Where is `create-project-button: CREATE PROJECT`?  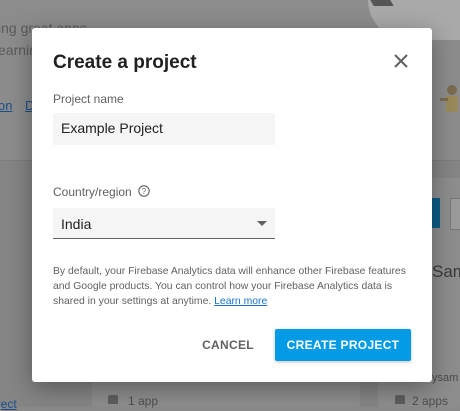 create-project-button: CREATE PROJECT is located at coordinates (343, 345).